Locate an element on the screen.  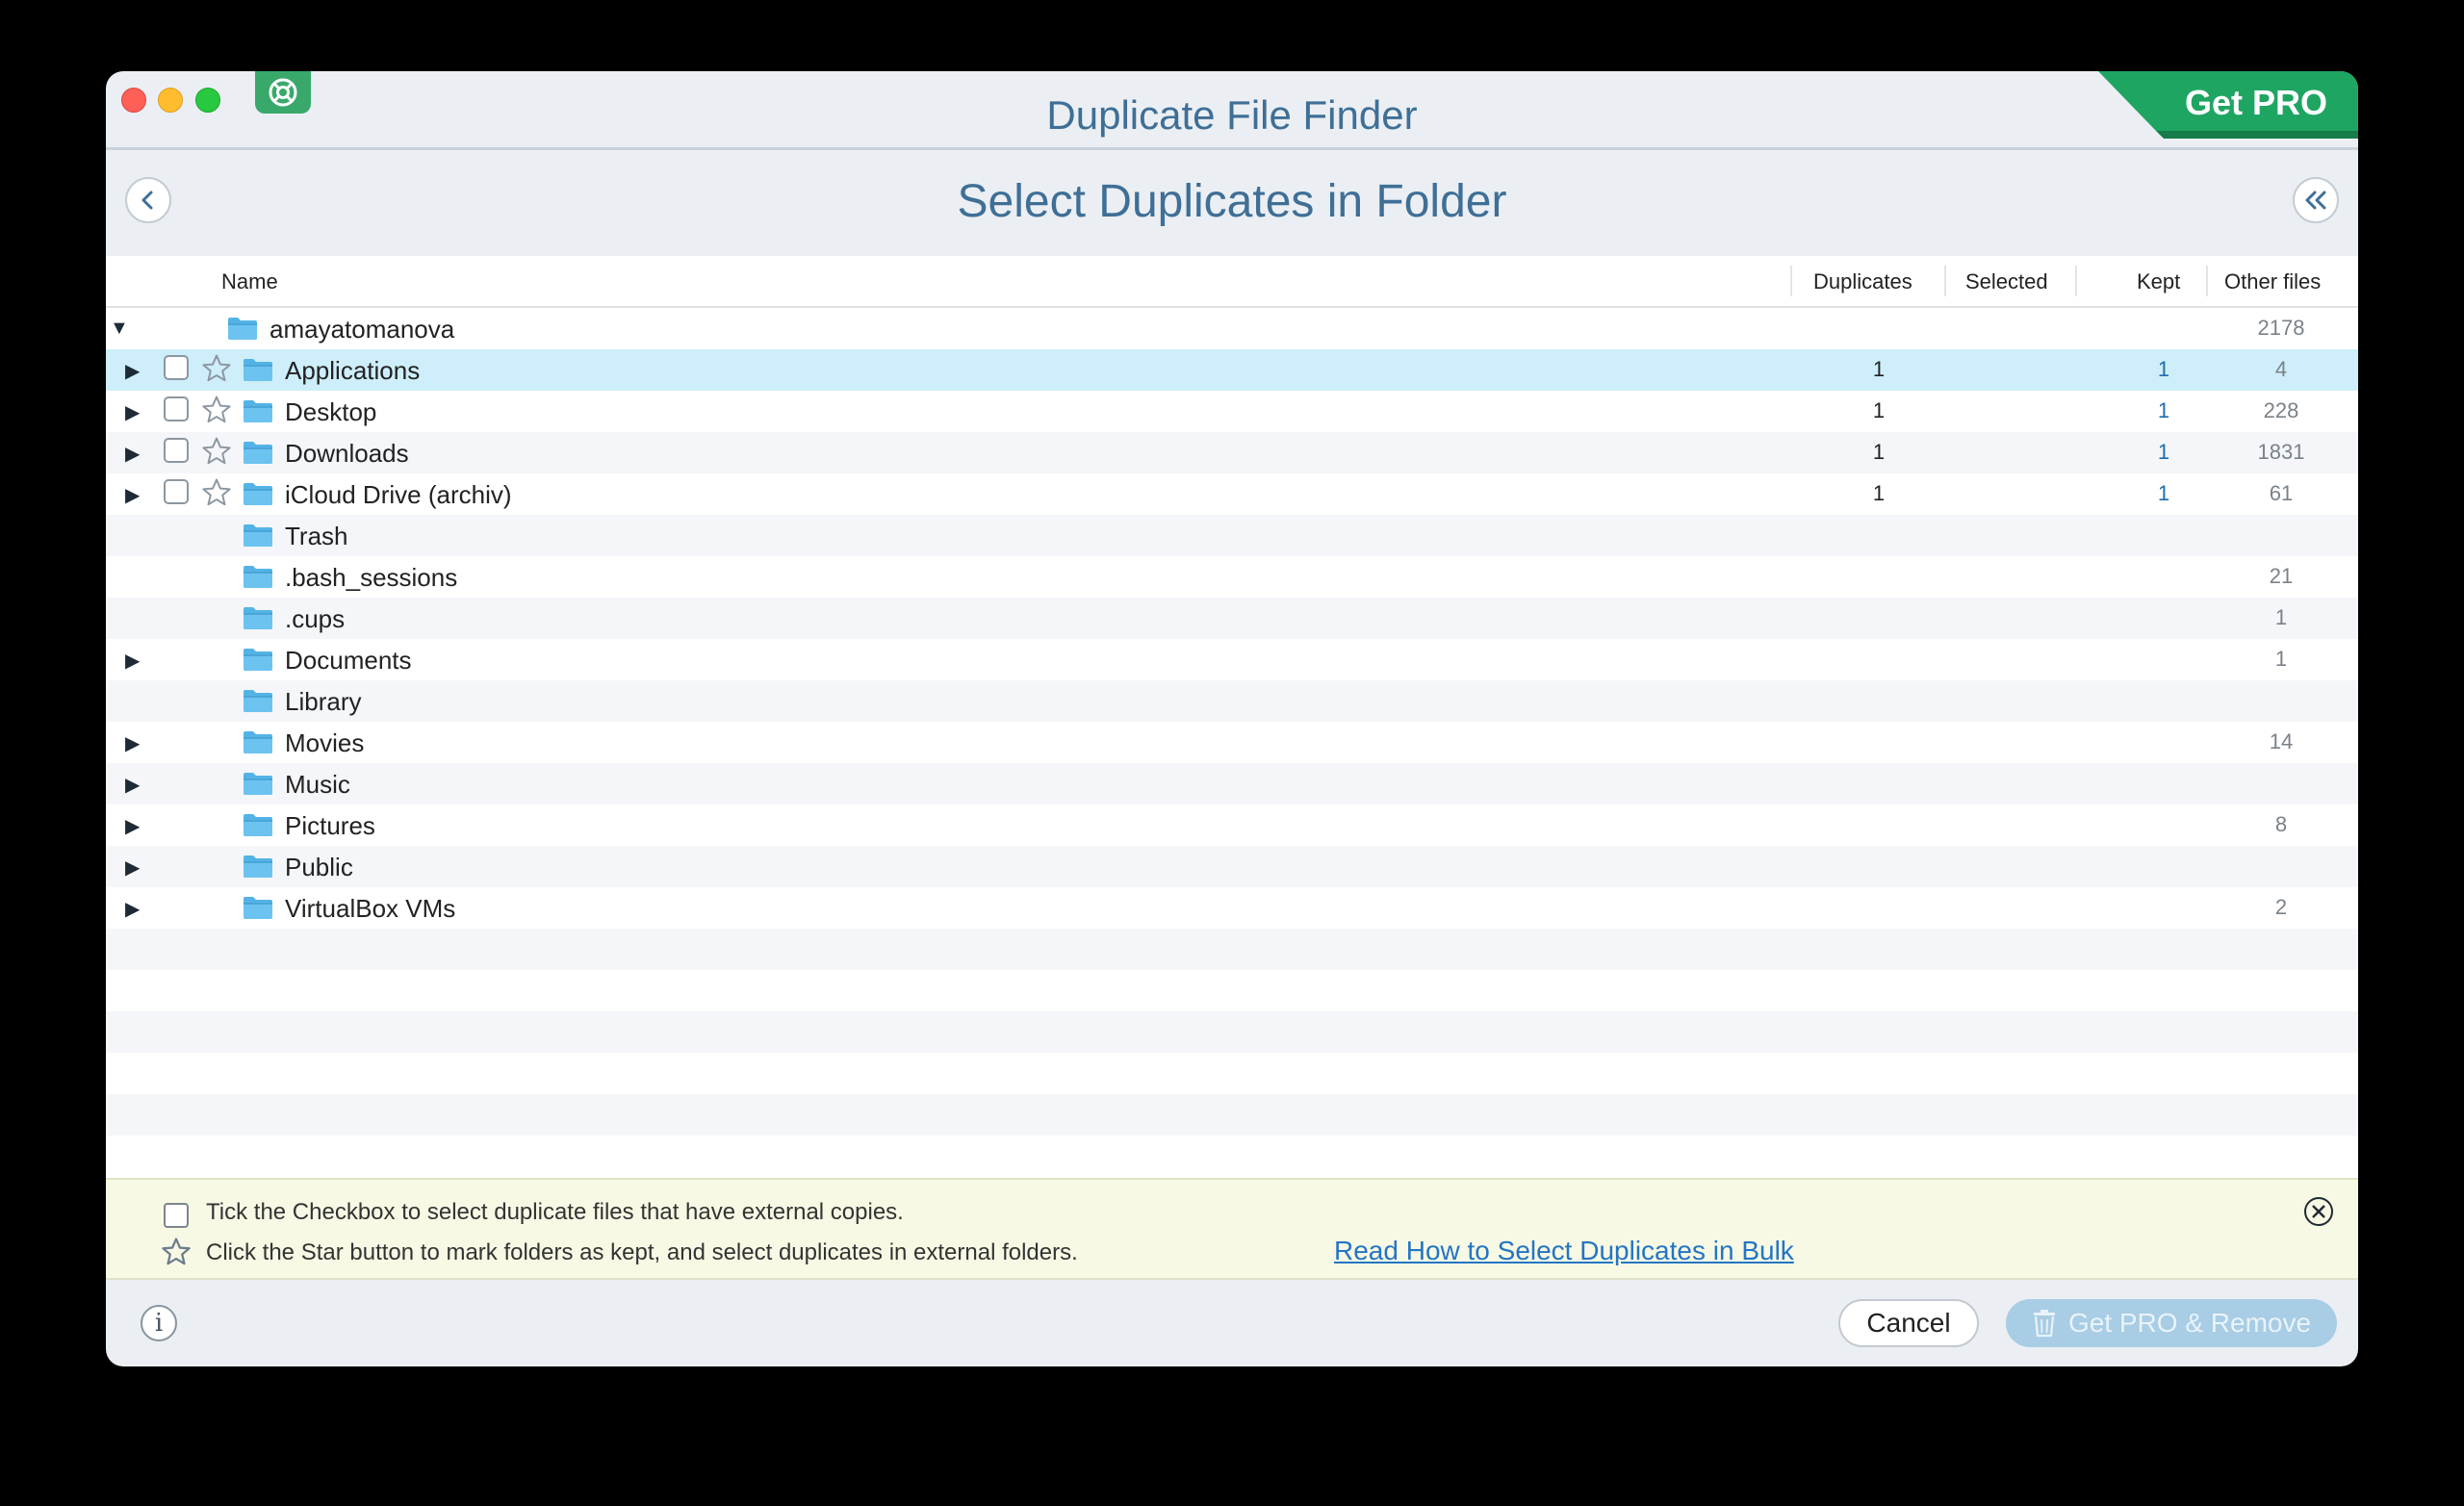
get-pro-button: Get PRO is located at coordinates (2228, 105).